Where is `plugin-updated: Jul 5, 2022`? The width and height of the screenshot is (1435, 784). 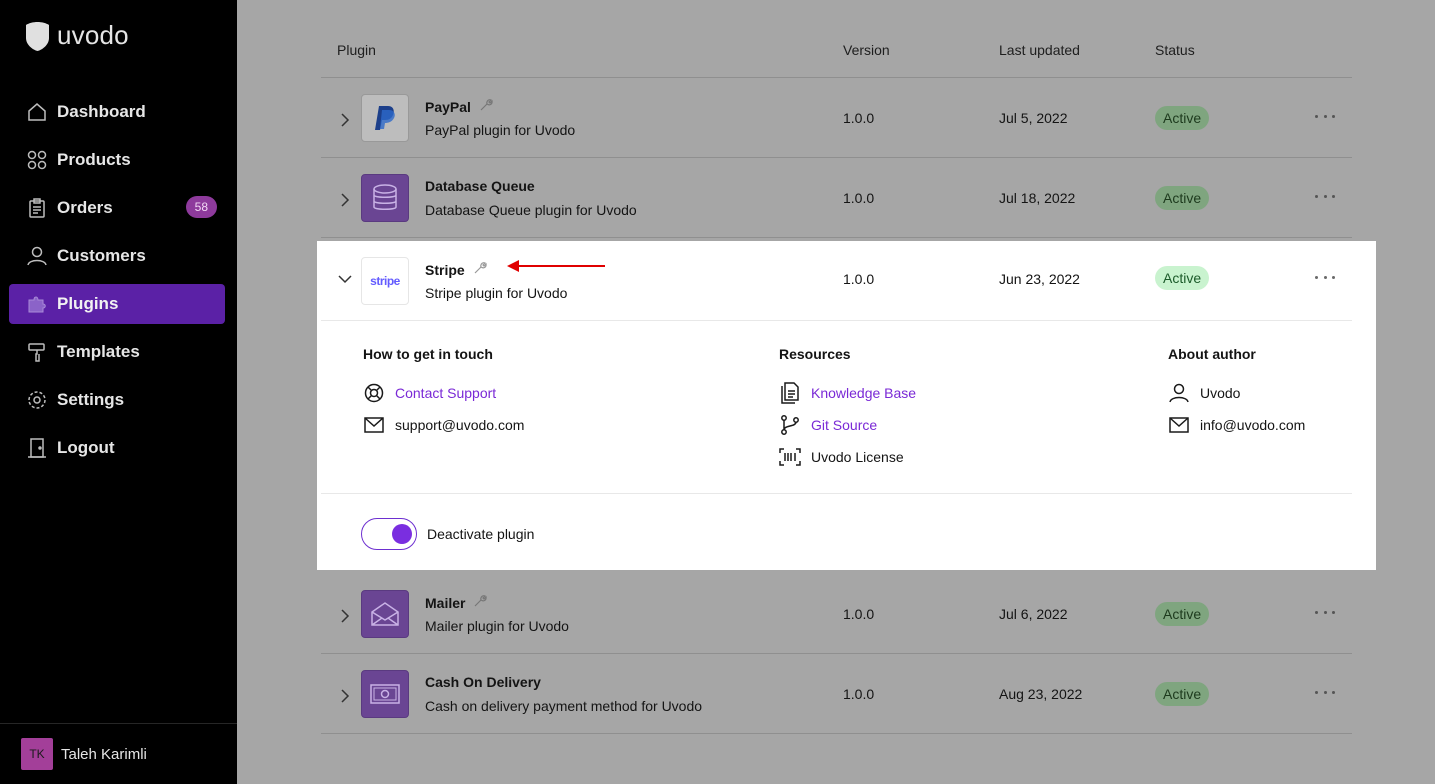 plugin-updated: Jul 5, 2022 is located at coordinates (1033, 118).